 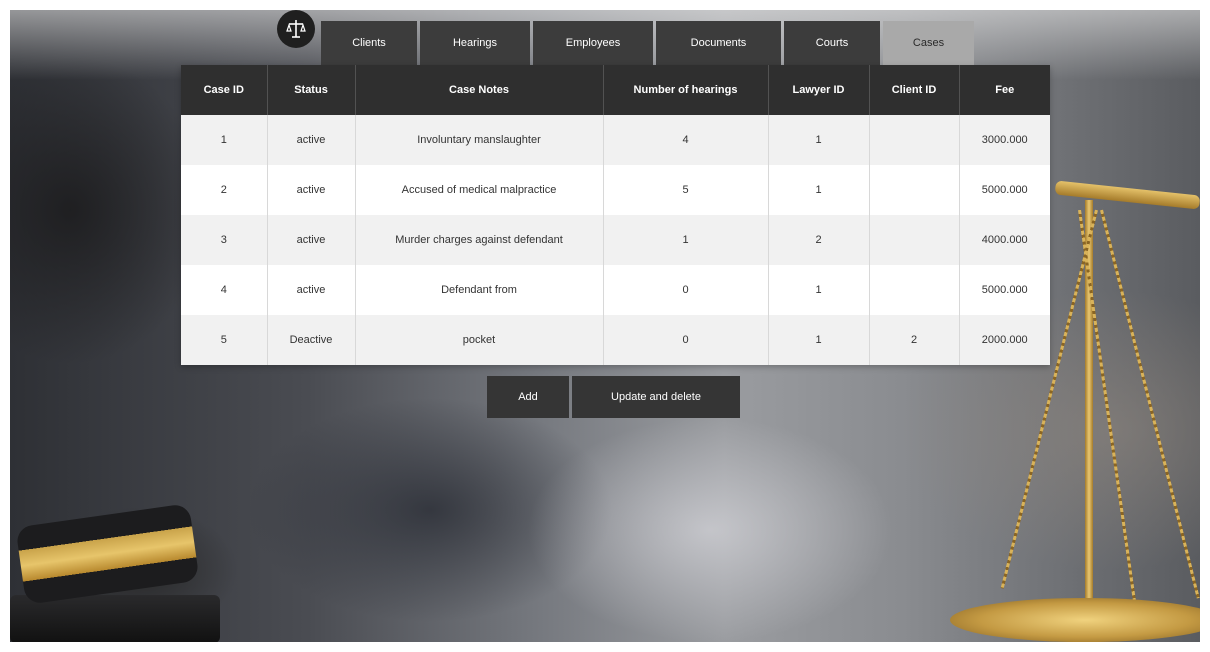 I want to click on gavel-decoration, so click(x=107, y=554).